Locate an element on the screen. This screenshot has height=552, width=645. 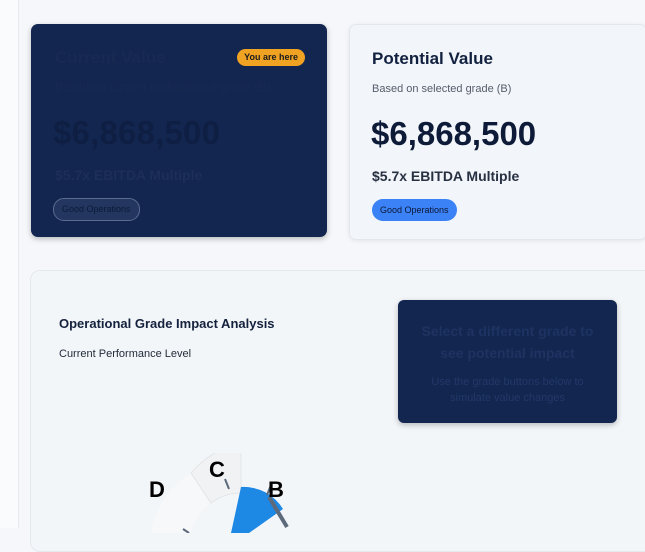
grade-label-c: C is located at coordinates (217, 470).